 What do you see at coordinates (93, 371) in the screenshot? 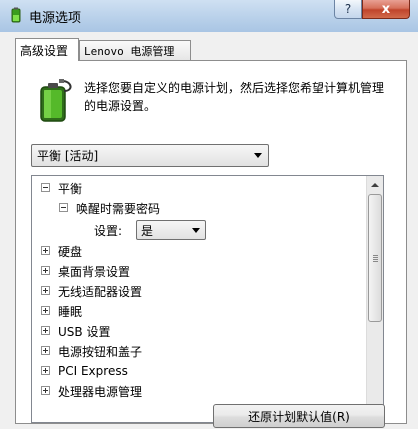
I see `tree-node-label: PCI Express` at bounding box center [93, 371].